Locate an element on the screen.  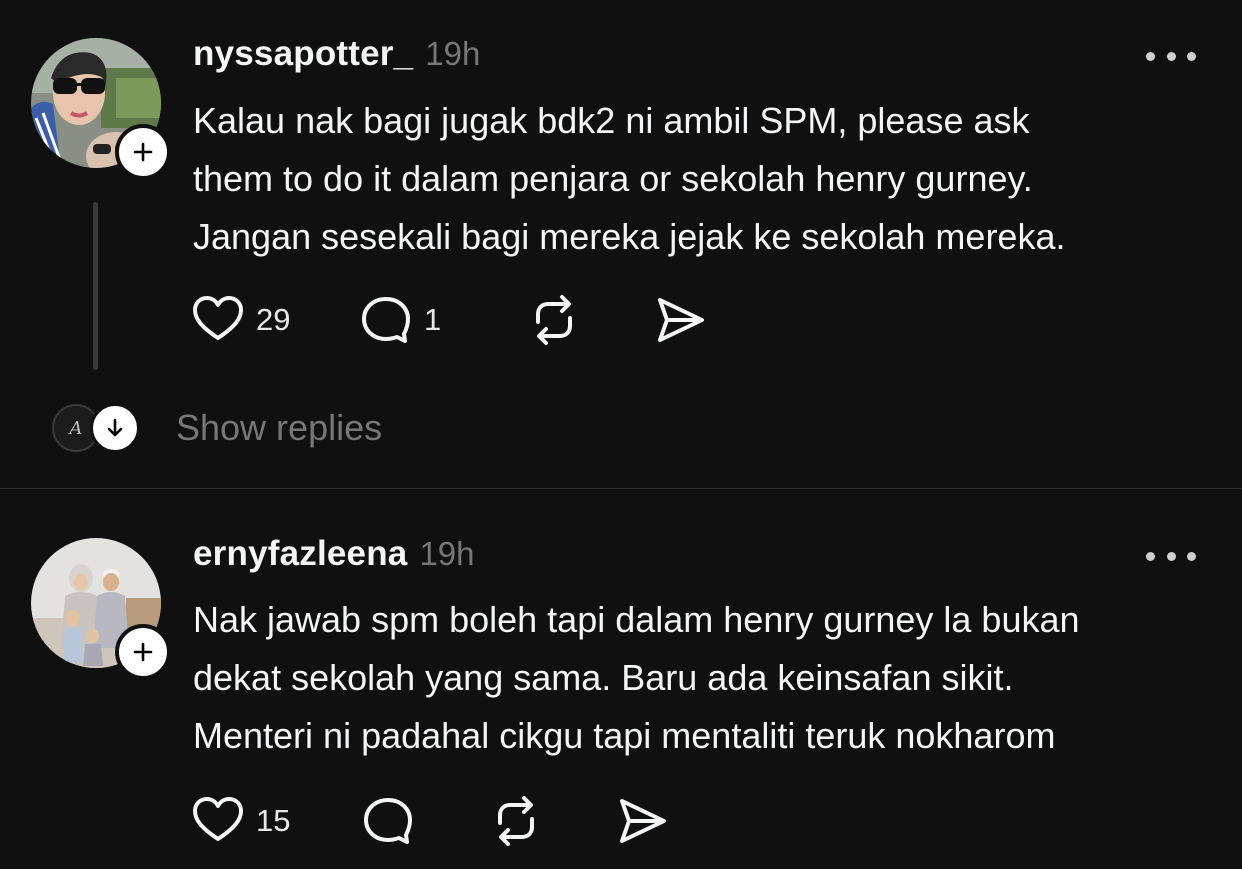
thread-line is located at coordinates (95, 286).